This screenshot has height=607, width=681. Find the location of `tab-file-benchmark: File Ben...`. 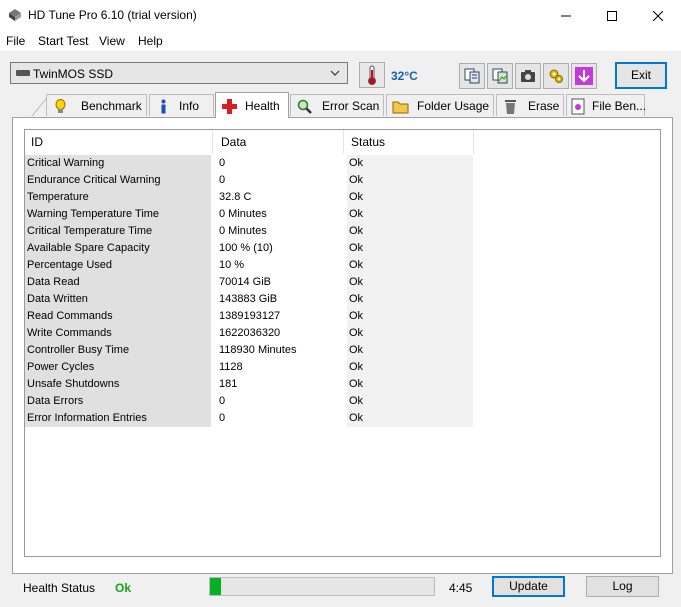

tab-file-benchmark: File Ben... is located at coordinates (606, 105).